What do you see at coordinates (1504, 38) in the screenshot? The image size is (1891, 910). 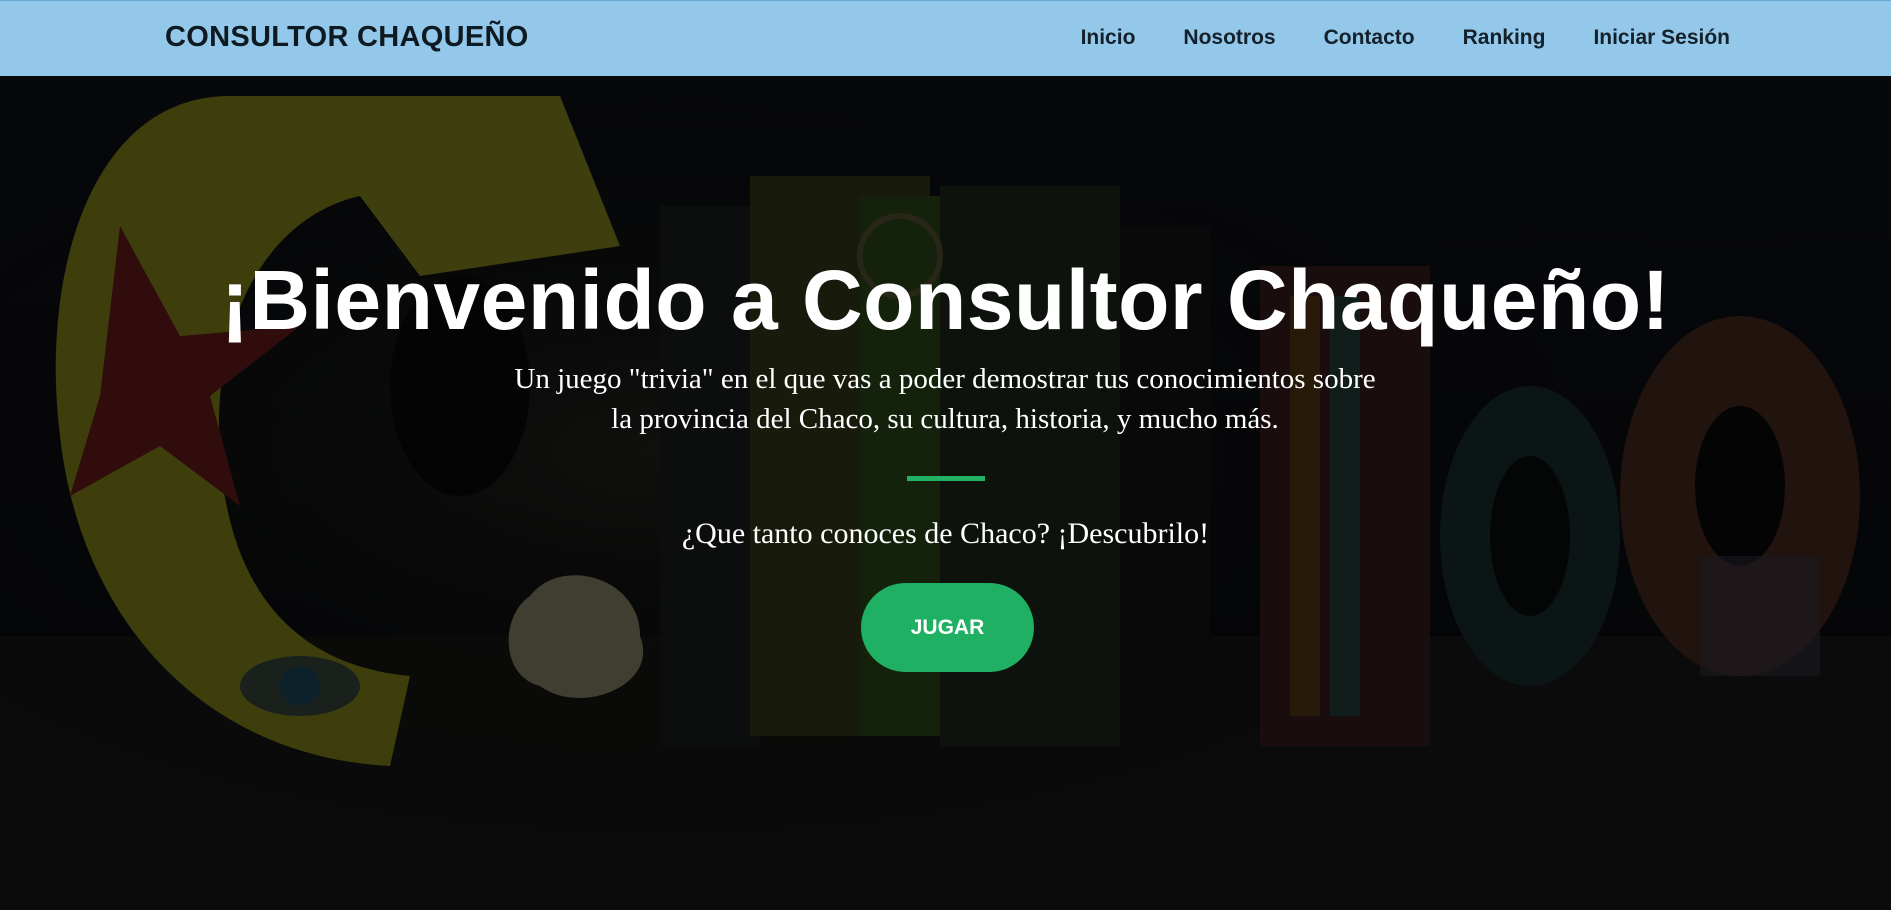 I see `nav-link-ranking: Ranking` at bounding box center [1504, 38].